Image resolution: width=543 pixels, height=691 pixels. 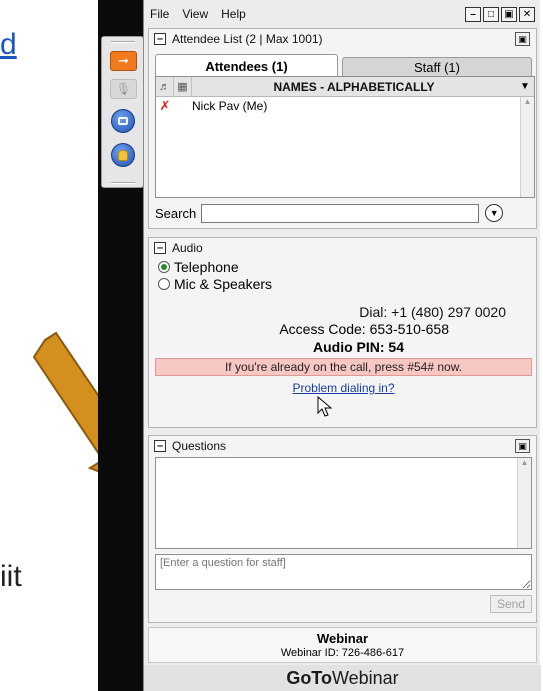 What do you see at coordinates (309, 678) in the screenshot?
I see `brand-bold: GoTo` at bounding box center [309, 678].